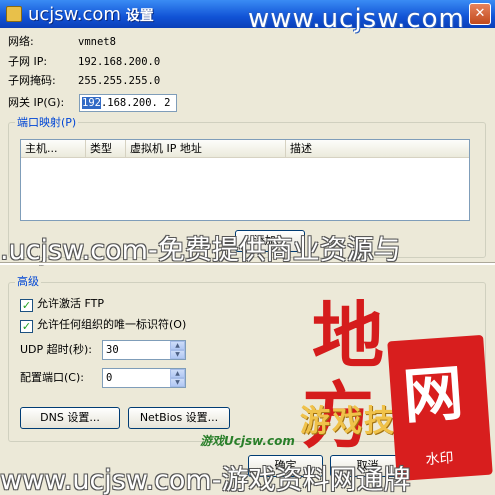 This screenshot has width=495, height=495. I want to click on network-row: 网络: vmnet8, so click(62, 42).